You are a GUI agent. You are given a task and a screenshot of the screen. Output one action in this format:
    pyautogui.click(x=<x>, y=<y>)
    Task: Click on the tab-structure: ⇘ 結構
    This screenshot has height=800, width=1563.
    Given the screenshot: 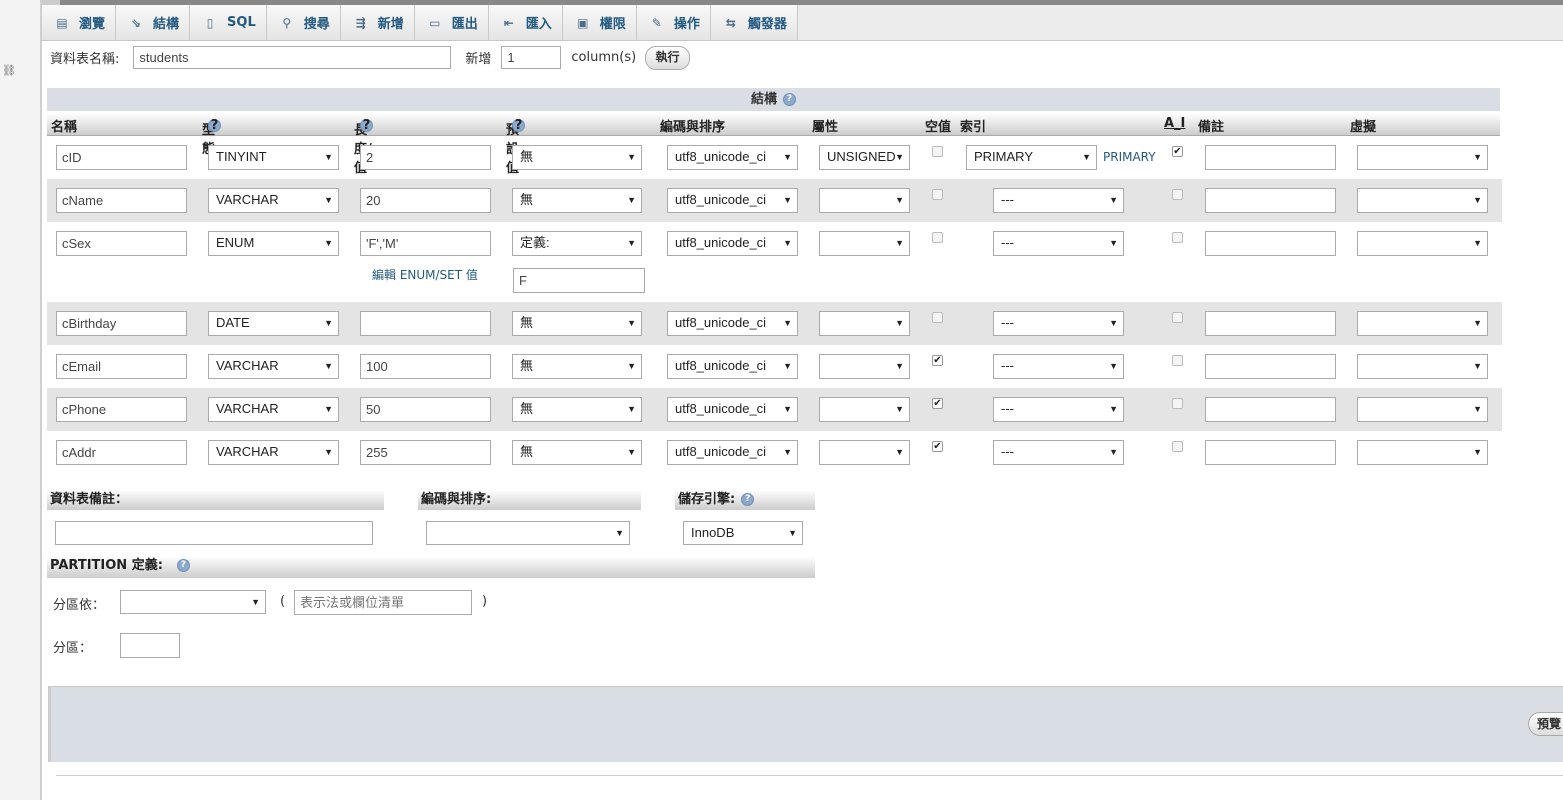 What is the action you would take?
    pyautogui.click(x=153, y=22)
    